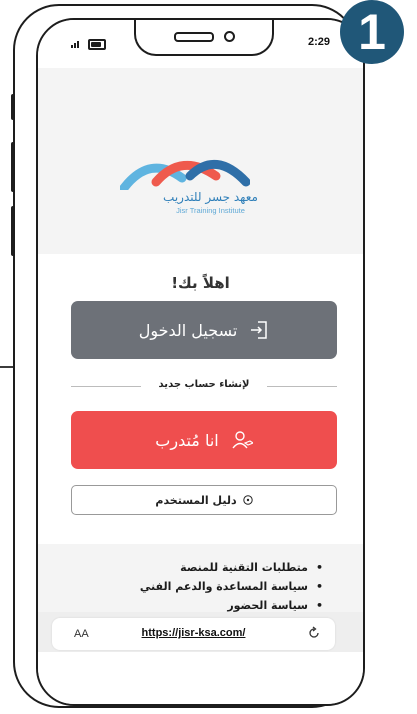 The height and width of the screenshot is (714, 417). Describe the element at coordinates (75, 44) in the screenshot. I see `signal-icon` at that location.